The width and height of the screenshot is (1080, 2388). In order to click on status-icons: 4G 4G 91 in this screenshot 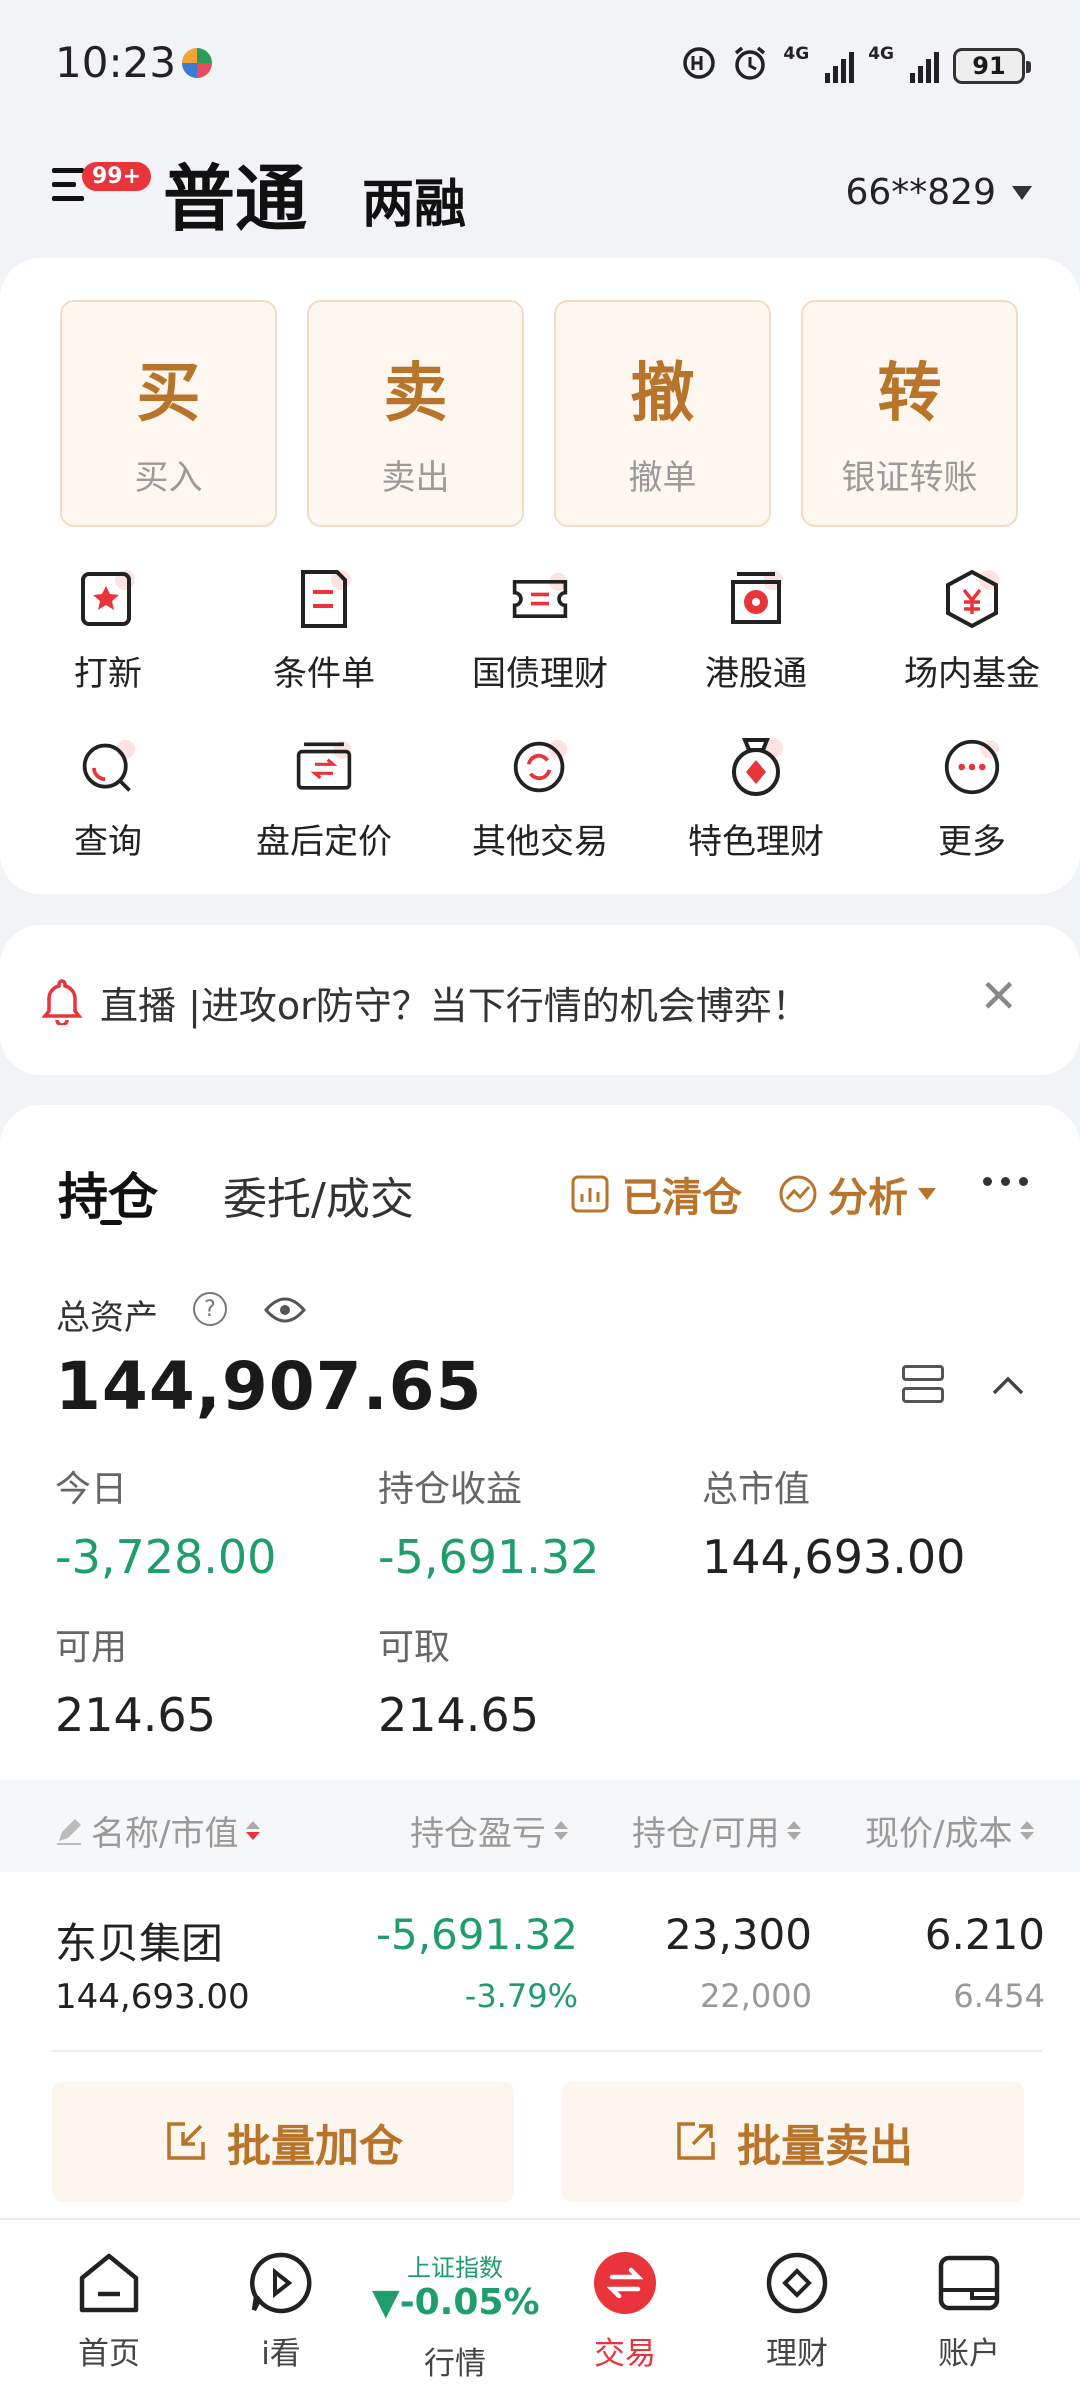, I will do `click(856, 65)`.